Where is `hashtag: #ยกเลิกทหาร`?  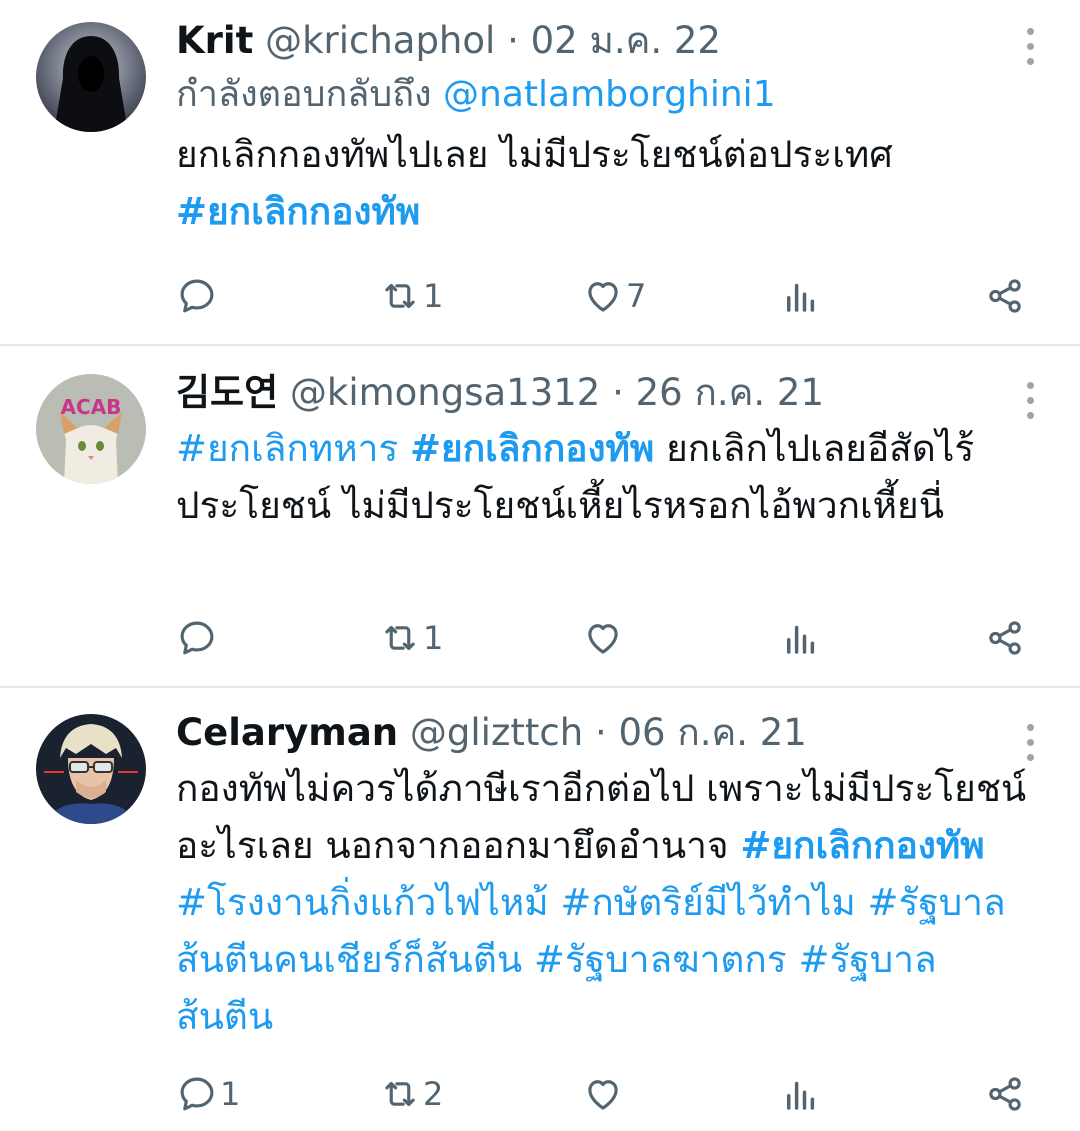 hashtag: #ยกเลิกทหาร is located at coordinates (287, 448).